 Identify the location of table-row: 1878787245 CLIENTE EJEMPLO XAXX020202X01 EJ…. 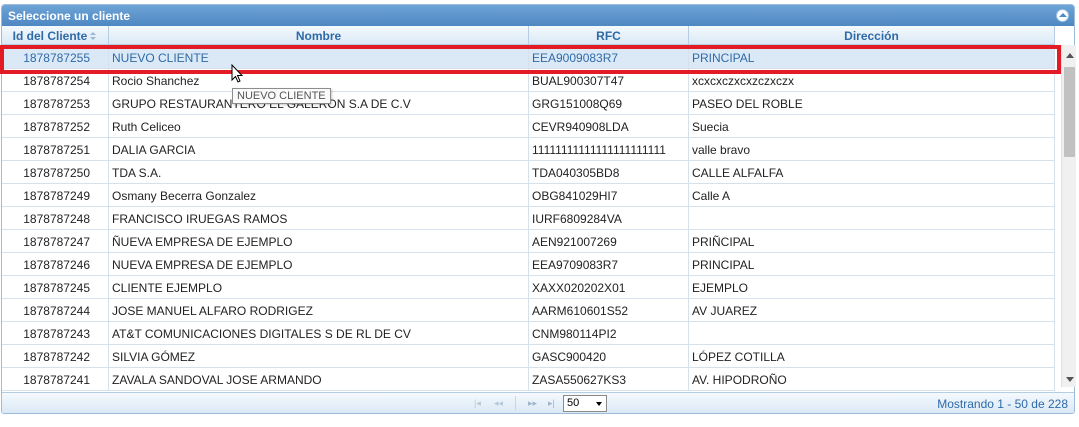
(528, 287).